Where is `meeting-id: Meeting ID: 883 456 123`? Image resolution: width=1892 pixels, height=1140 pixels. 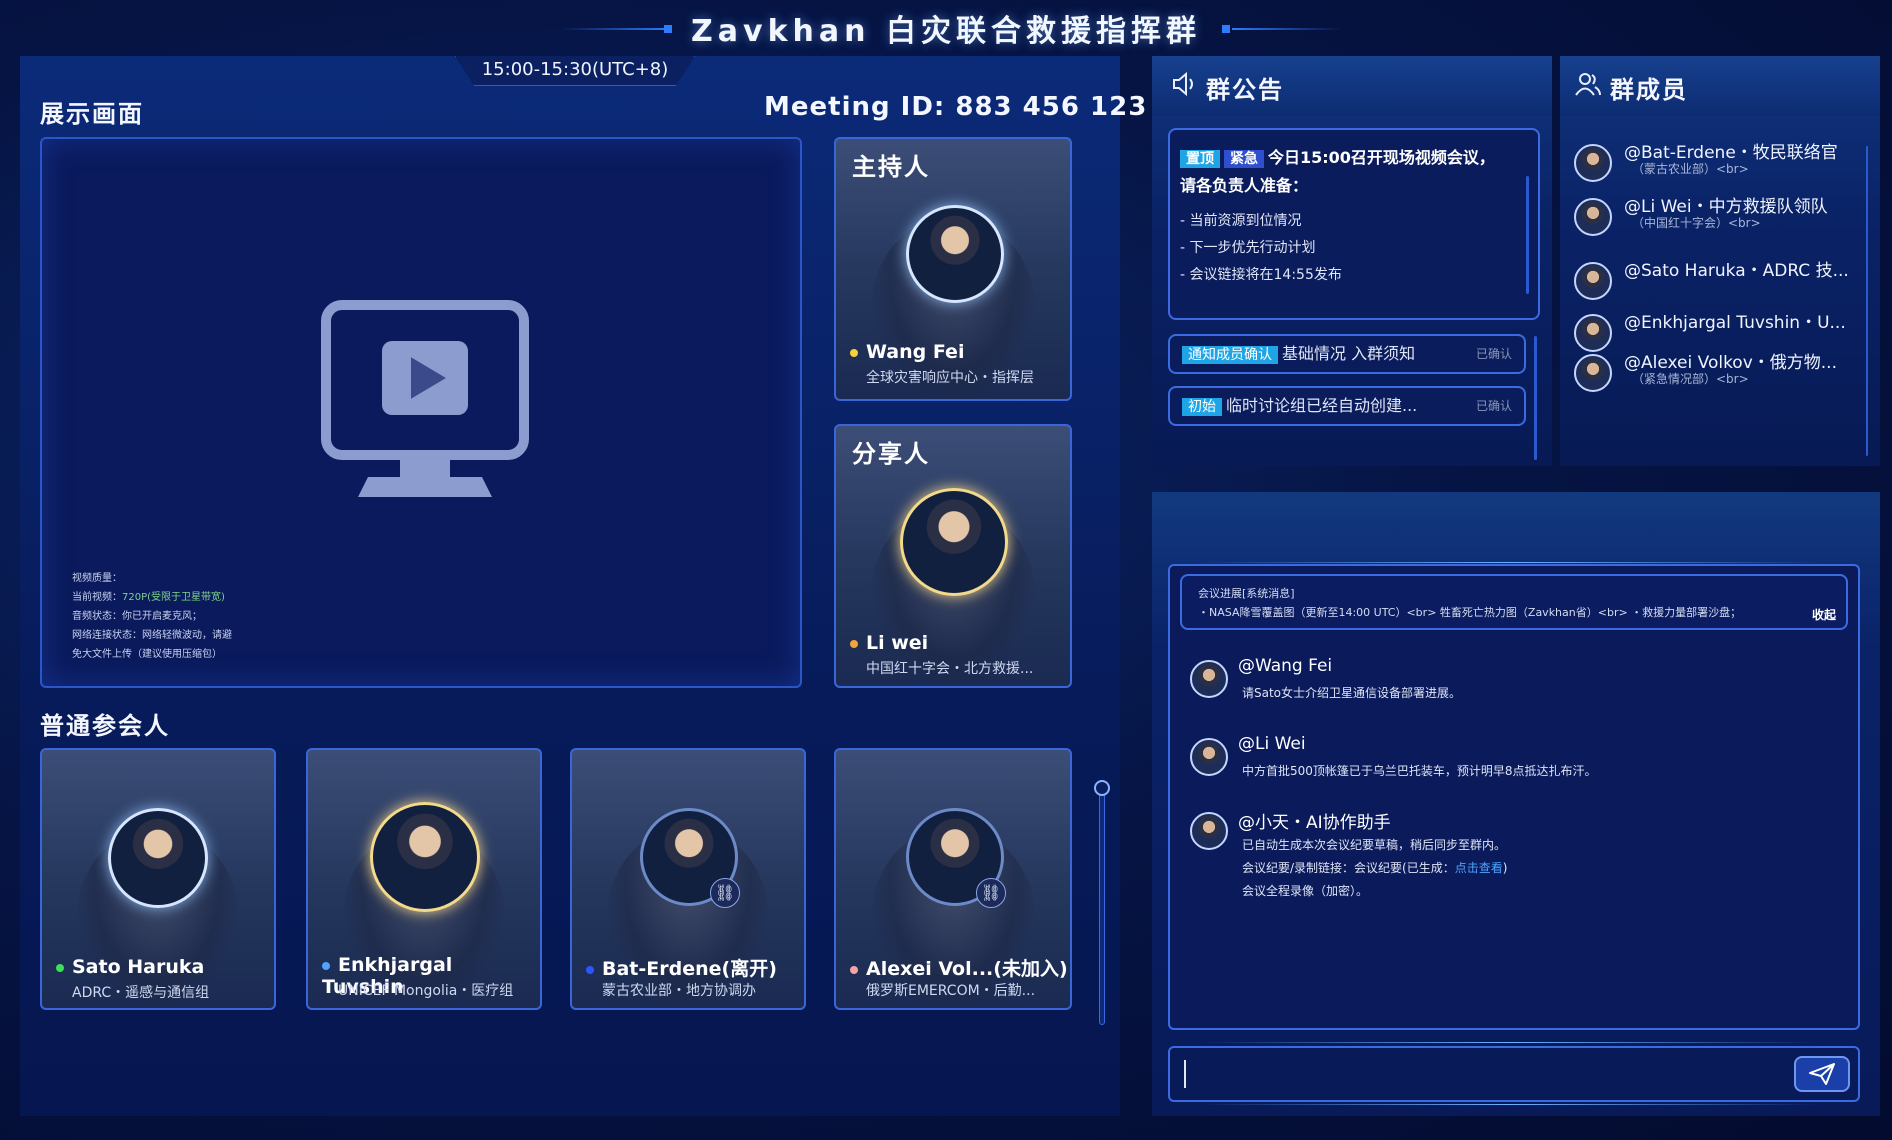 meeting-id: Meeting ID: 883 456 123 is located at coordinates (956, 107).